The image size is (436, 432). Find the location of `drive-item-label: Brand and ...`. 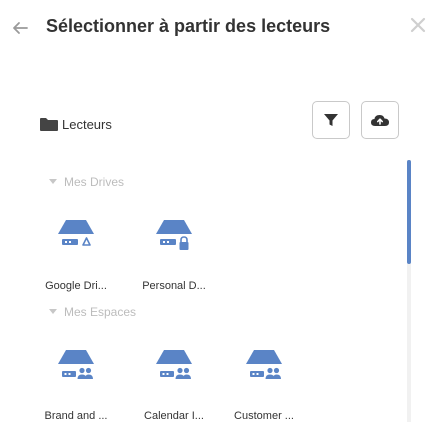

drive-item-label: Brand and ... is located at coordinates (76, 416).